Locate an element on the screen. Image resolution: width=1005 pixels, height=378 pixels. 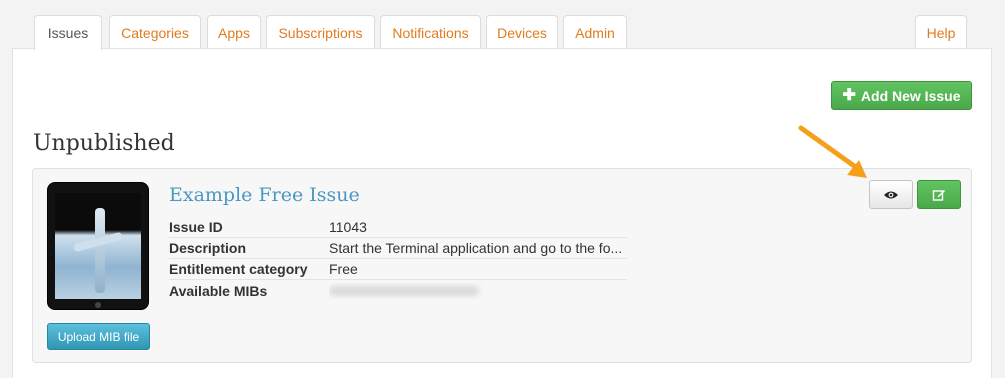
table-row: Available MIBs is located at coordinates (398, 290).